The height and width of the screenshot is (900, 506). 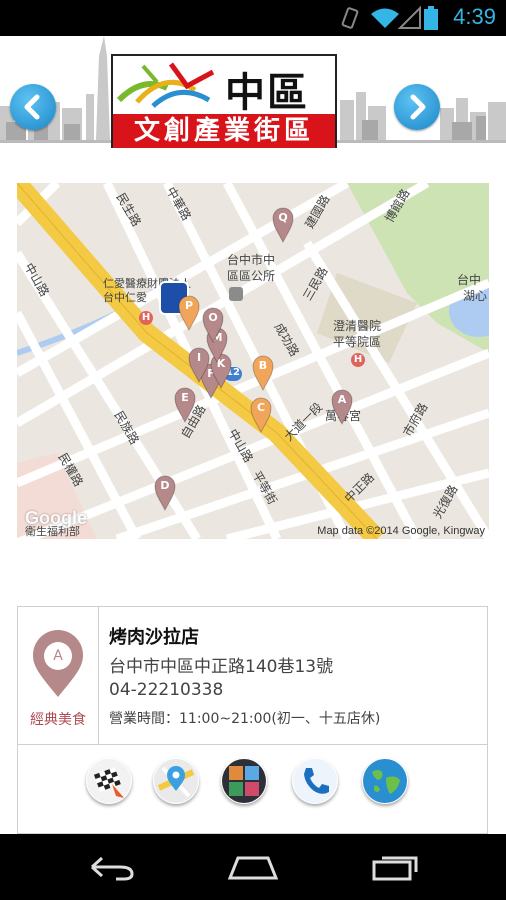 What do you see at coordinates (165, 485) in the screenshot?
I see `map-marker-letter: D` at bounding box center [165, 485].